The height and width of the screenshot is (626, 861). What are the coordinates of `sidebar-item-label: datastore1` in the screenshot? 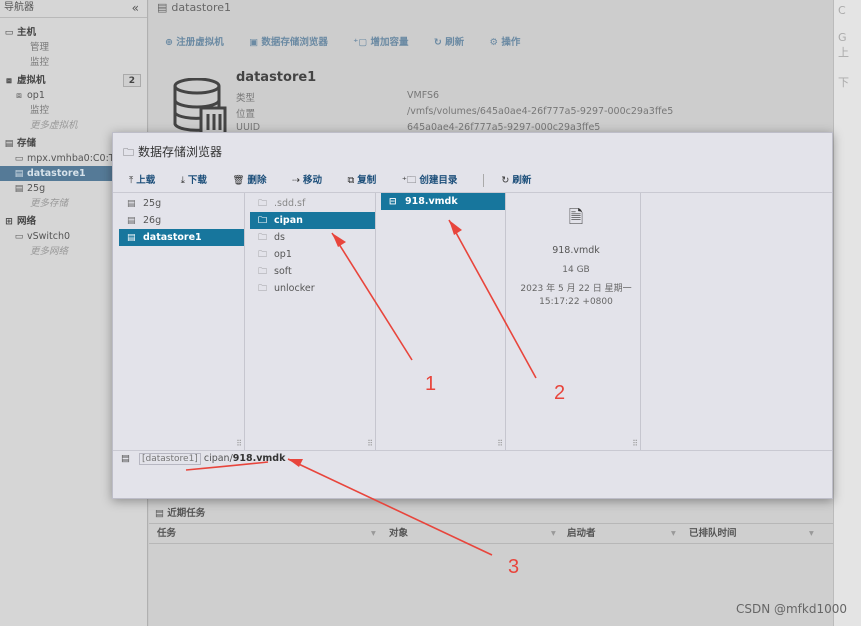 It's located at (56, 173).